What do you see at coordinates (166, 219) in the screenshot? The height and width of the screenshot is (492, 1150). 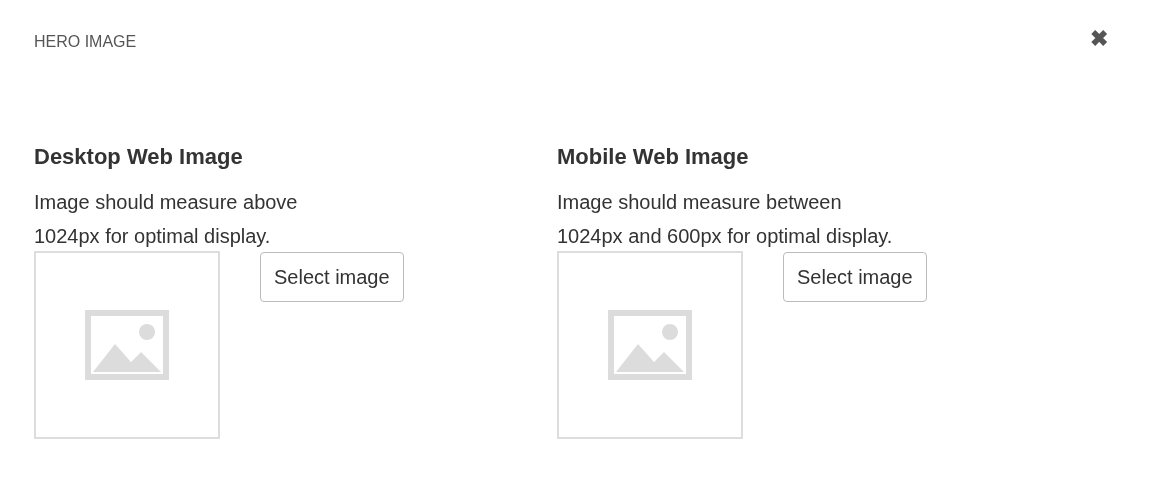 I see `description-text: Image should measure above 1024px for optimal display.` at bounding box center [166, 219].